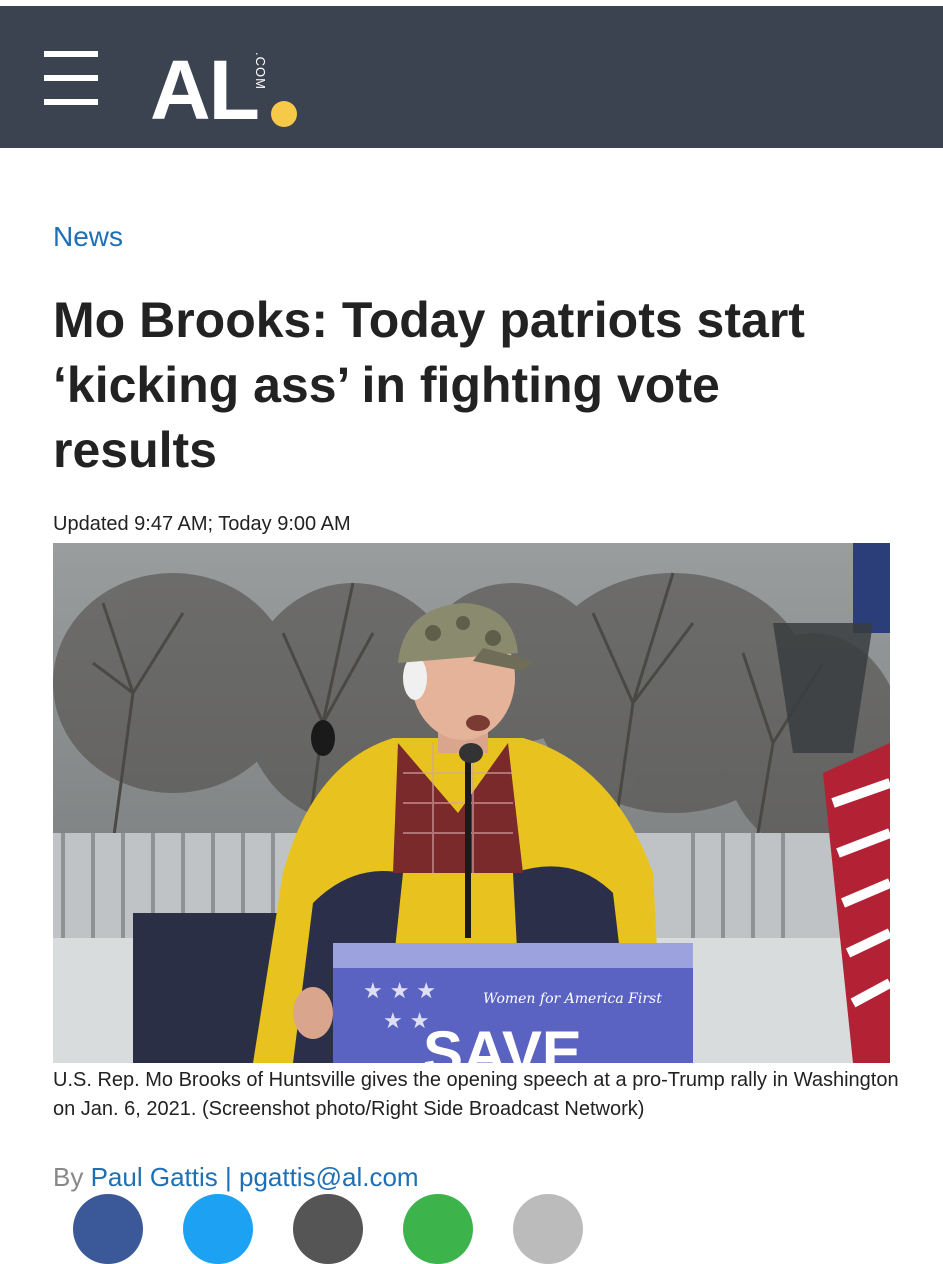 The height and width of the screenshot is (1264, 943). What do you see at coordinates (438, 1229) in the screenshot?
I see `sms-icon` at bounding box center [438, 1229].